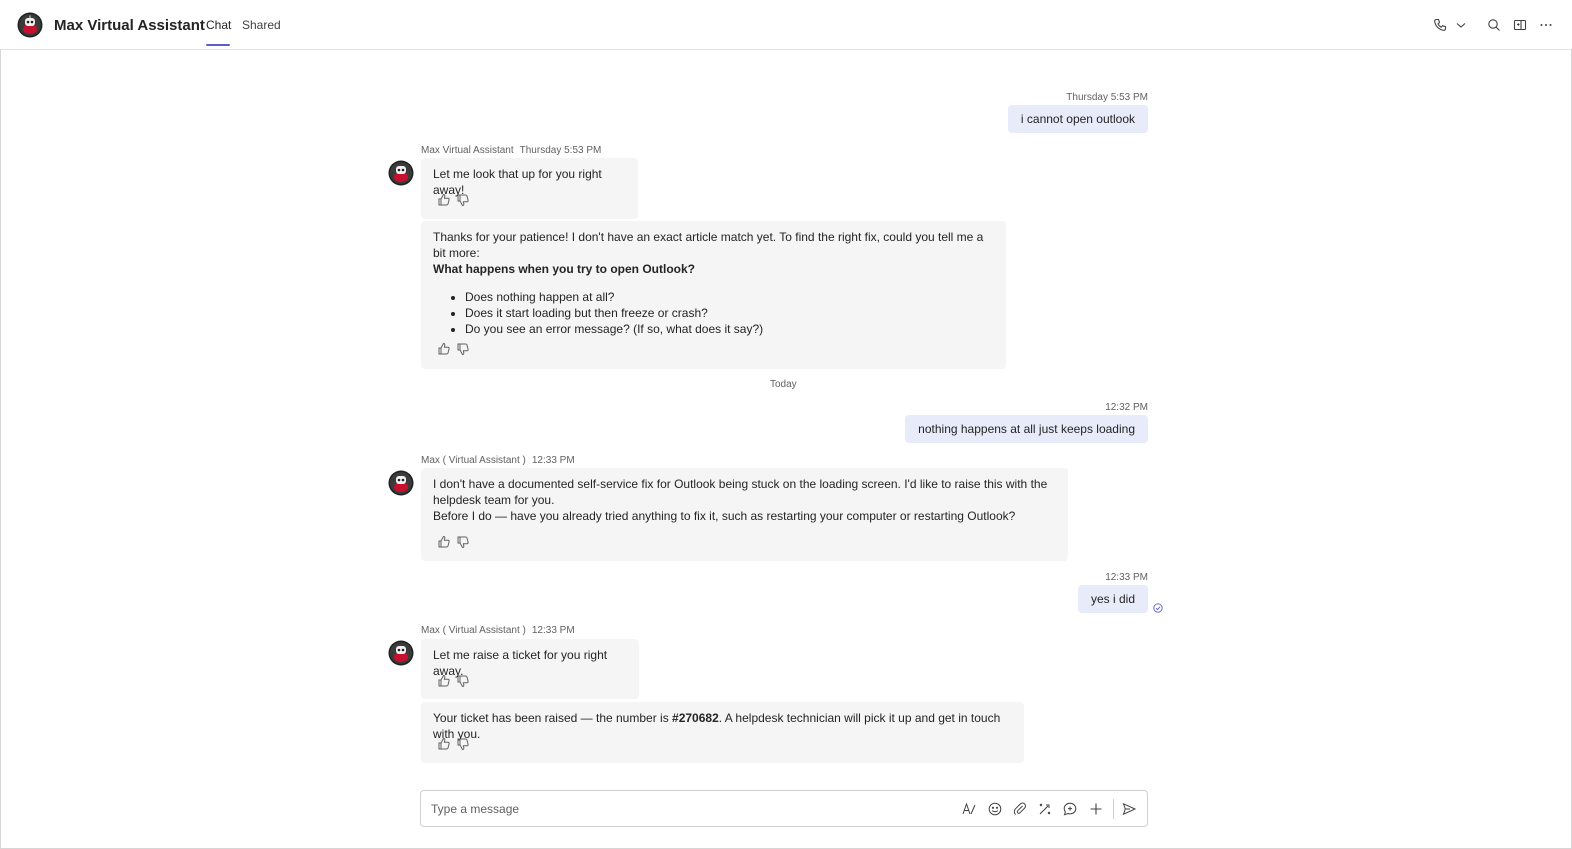  I want to click on send-icon, so click(1129, 809).